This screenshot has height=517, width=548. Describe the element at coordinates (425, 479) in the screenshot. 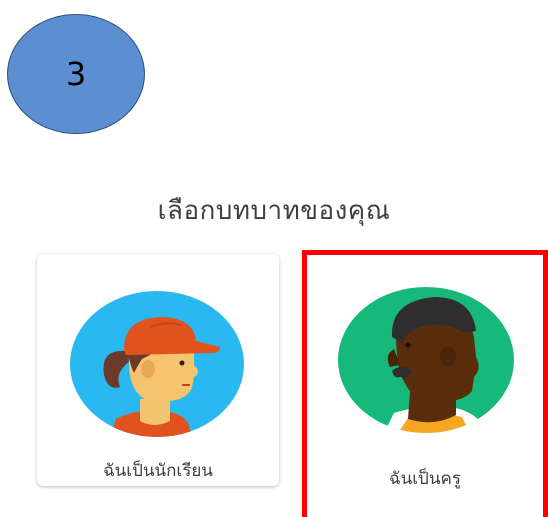

I see `role-label-teacher: ฉันเป็นครู` at that location.